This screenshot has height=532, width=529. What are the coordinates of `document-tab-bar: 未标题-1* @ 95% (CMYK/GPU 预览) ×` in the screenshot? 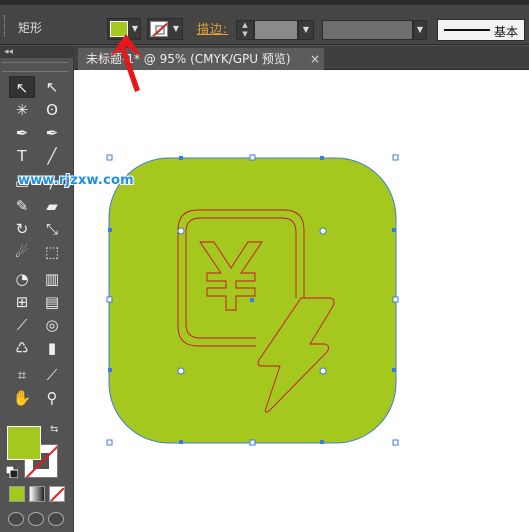 It's located at (301, 58).